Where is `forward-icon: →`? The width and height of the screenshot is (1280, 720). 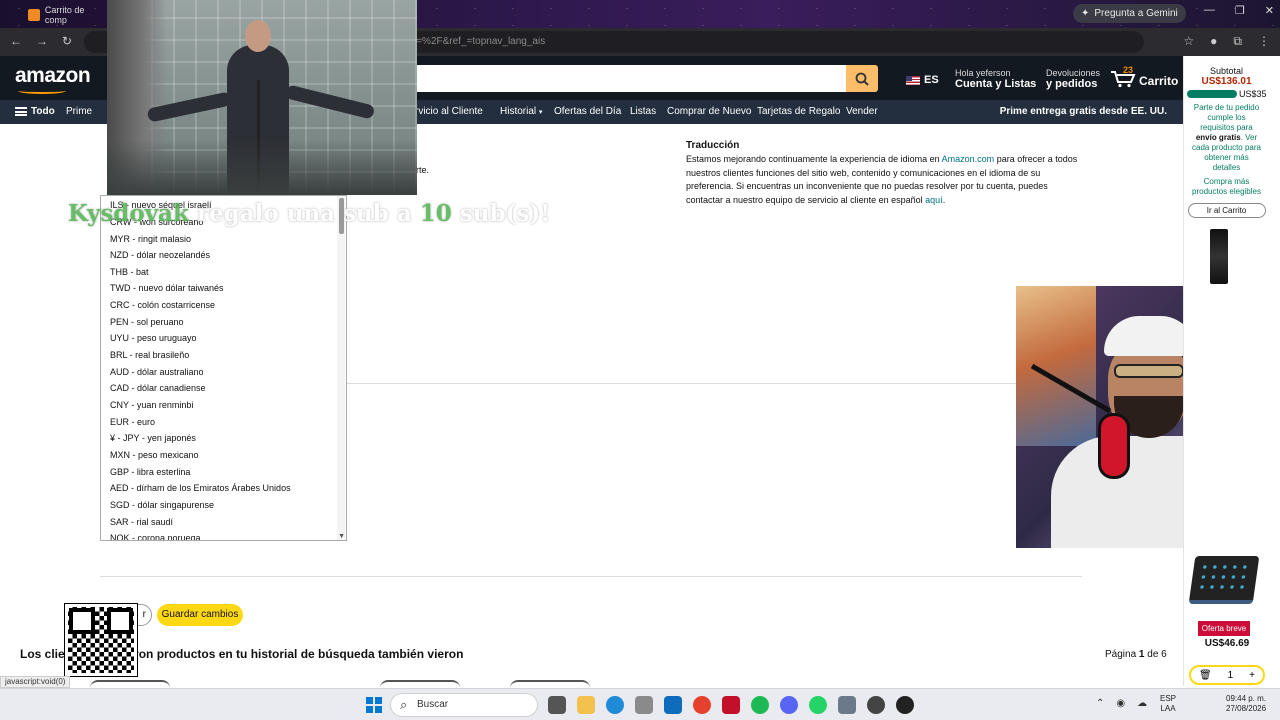 forward-icon: → is located at coordinates (42, 41).